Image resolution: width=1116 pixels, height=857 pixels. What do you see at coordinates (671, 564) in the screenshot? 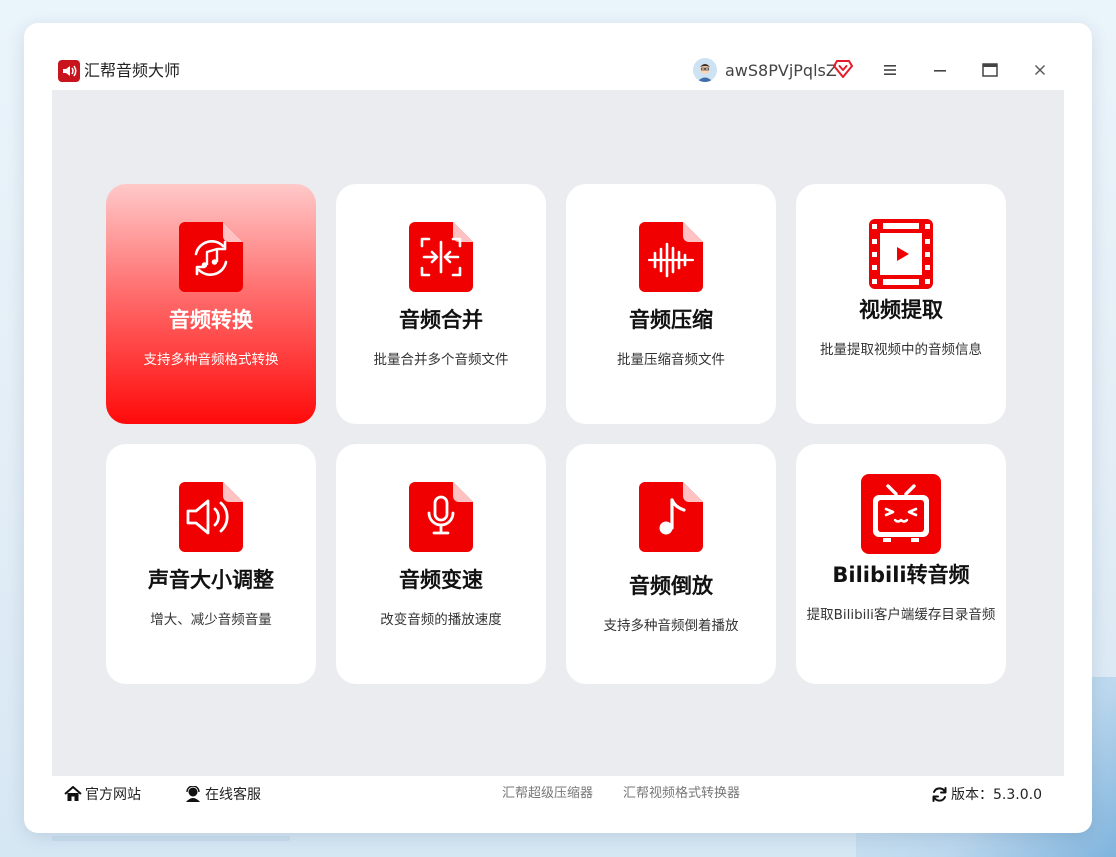
I see `card-audio-reverse: 音频倒放 支持多种音频倒着播放` at bounding box center [671, 564].